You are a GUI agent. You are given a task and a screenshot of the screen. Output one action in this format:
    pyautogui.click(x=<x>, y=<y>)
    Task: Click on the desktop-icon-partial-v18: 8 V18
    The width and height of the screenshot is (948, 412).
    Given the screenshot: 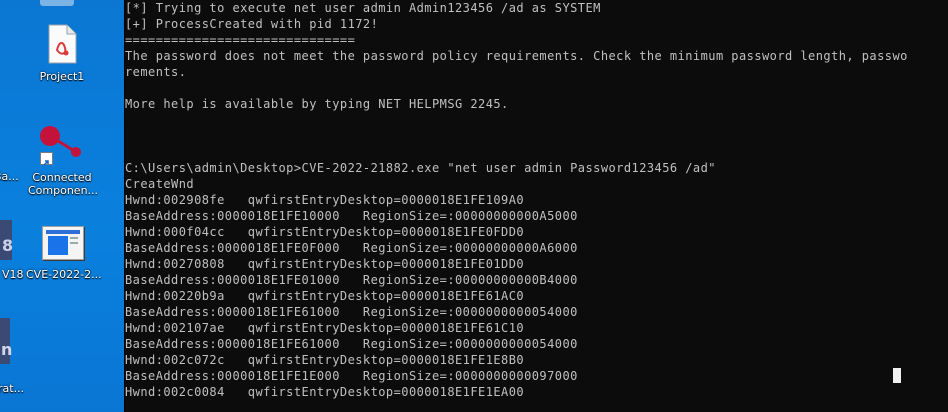 What is the action you would take?
    pyautogui.click(x=13, y=253)
    